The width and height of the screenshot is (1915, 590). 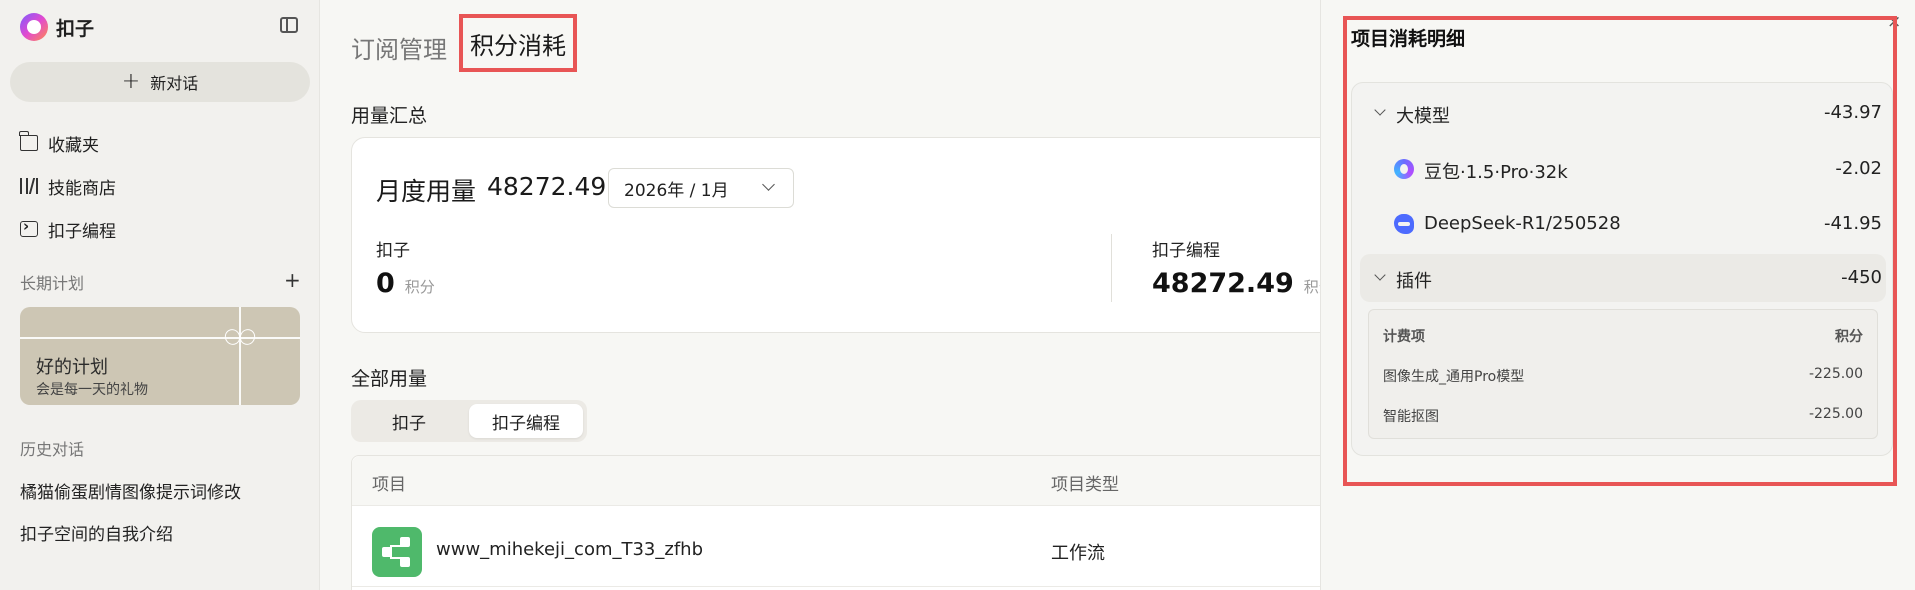 What do you see at coordinates (174, 83) in the screenshot?
I see `new-chat-label: 新对话` at bounding box center [174, 83].